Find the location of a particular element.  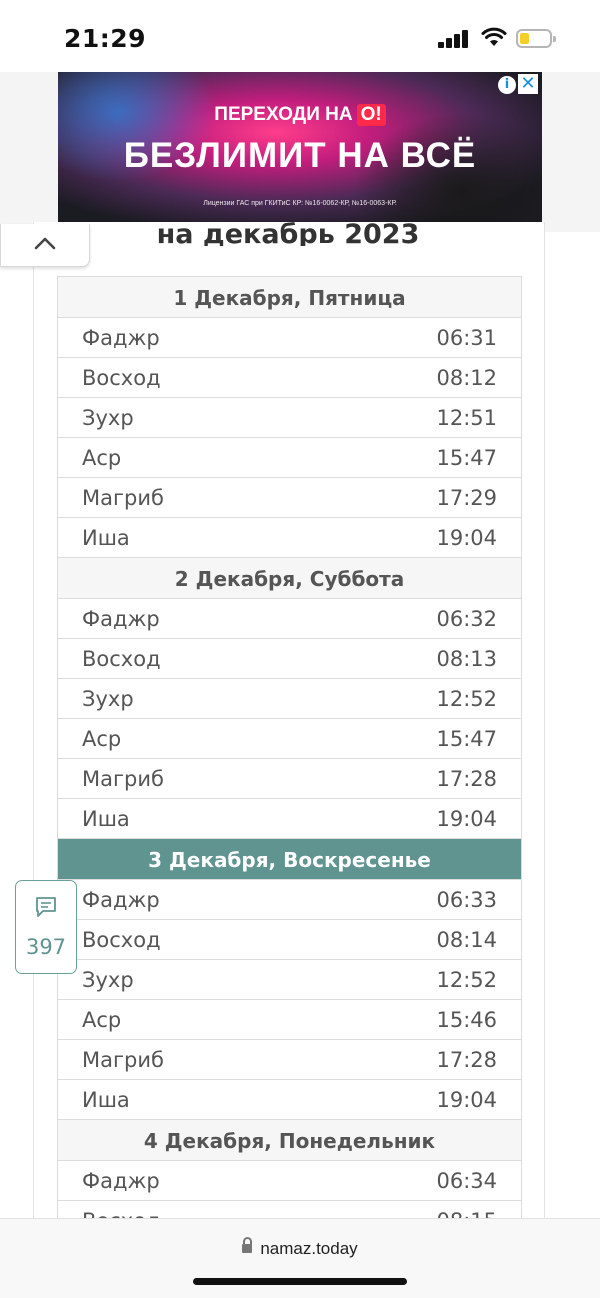

cellular-signal-icon is located at coordinates (454, 39).